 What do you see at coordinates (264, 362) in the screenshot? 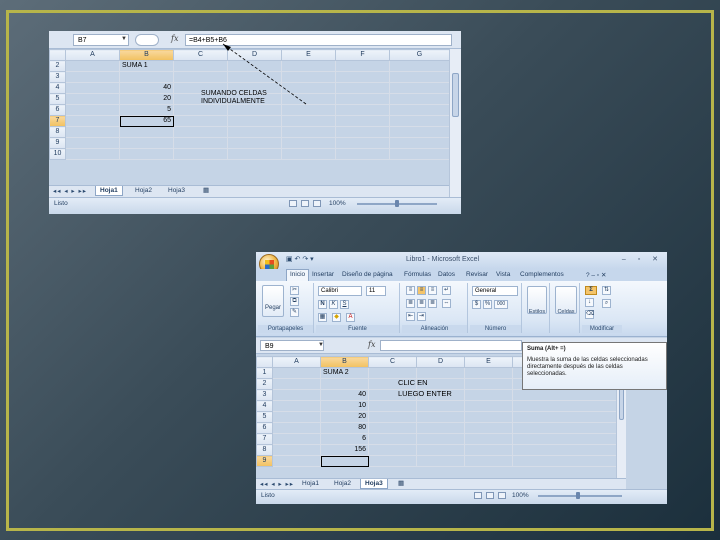
I see `select-all-corner` at bounding box center [264, 362].